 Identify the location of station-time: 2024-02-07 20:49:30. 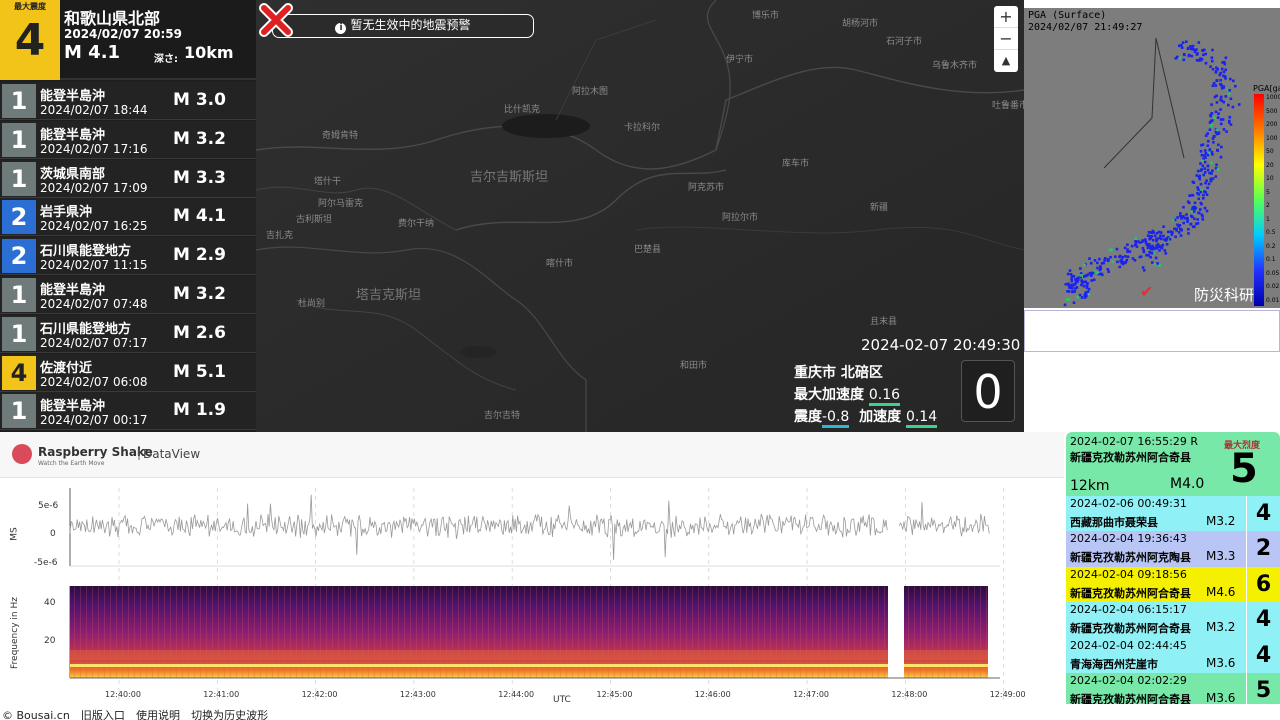
(941, 345).